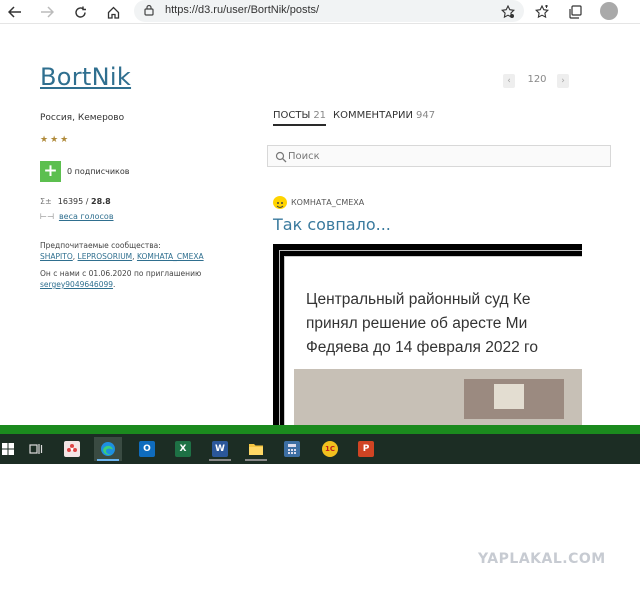  What do you see at coordinates (373, 115) in the screenshot?
I see `tab-comments-label: КОММЕНТАРИИ` at bounding box center [373, 115].